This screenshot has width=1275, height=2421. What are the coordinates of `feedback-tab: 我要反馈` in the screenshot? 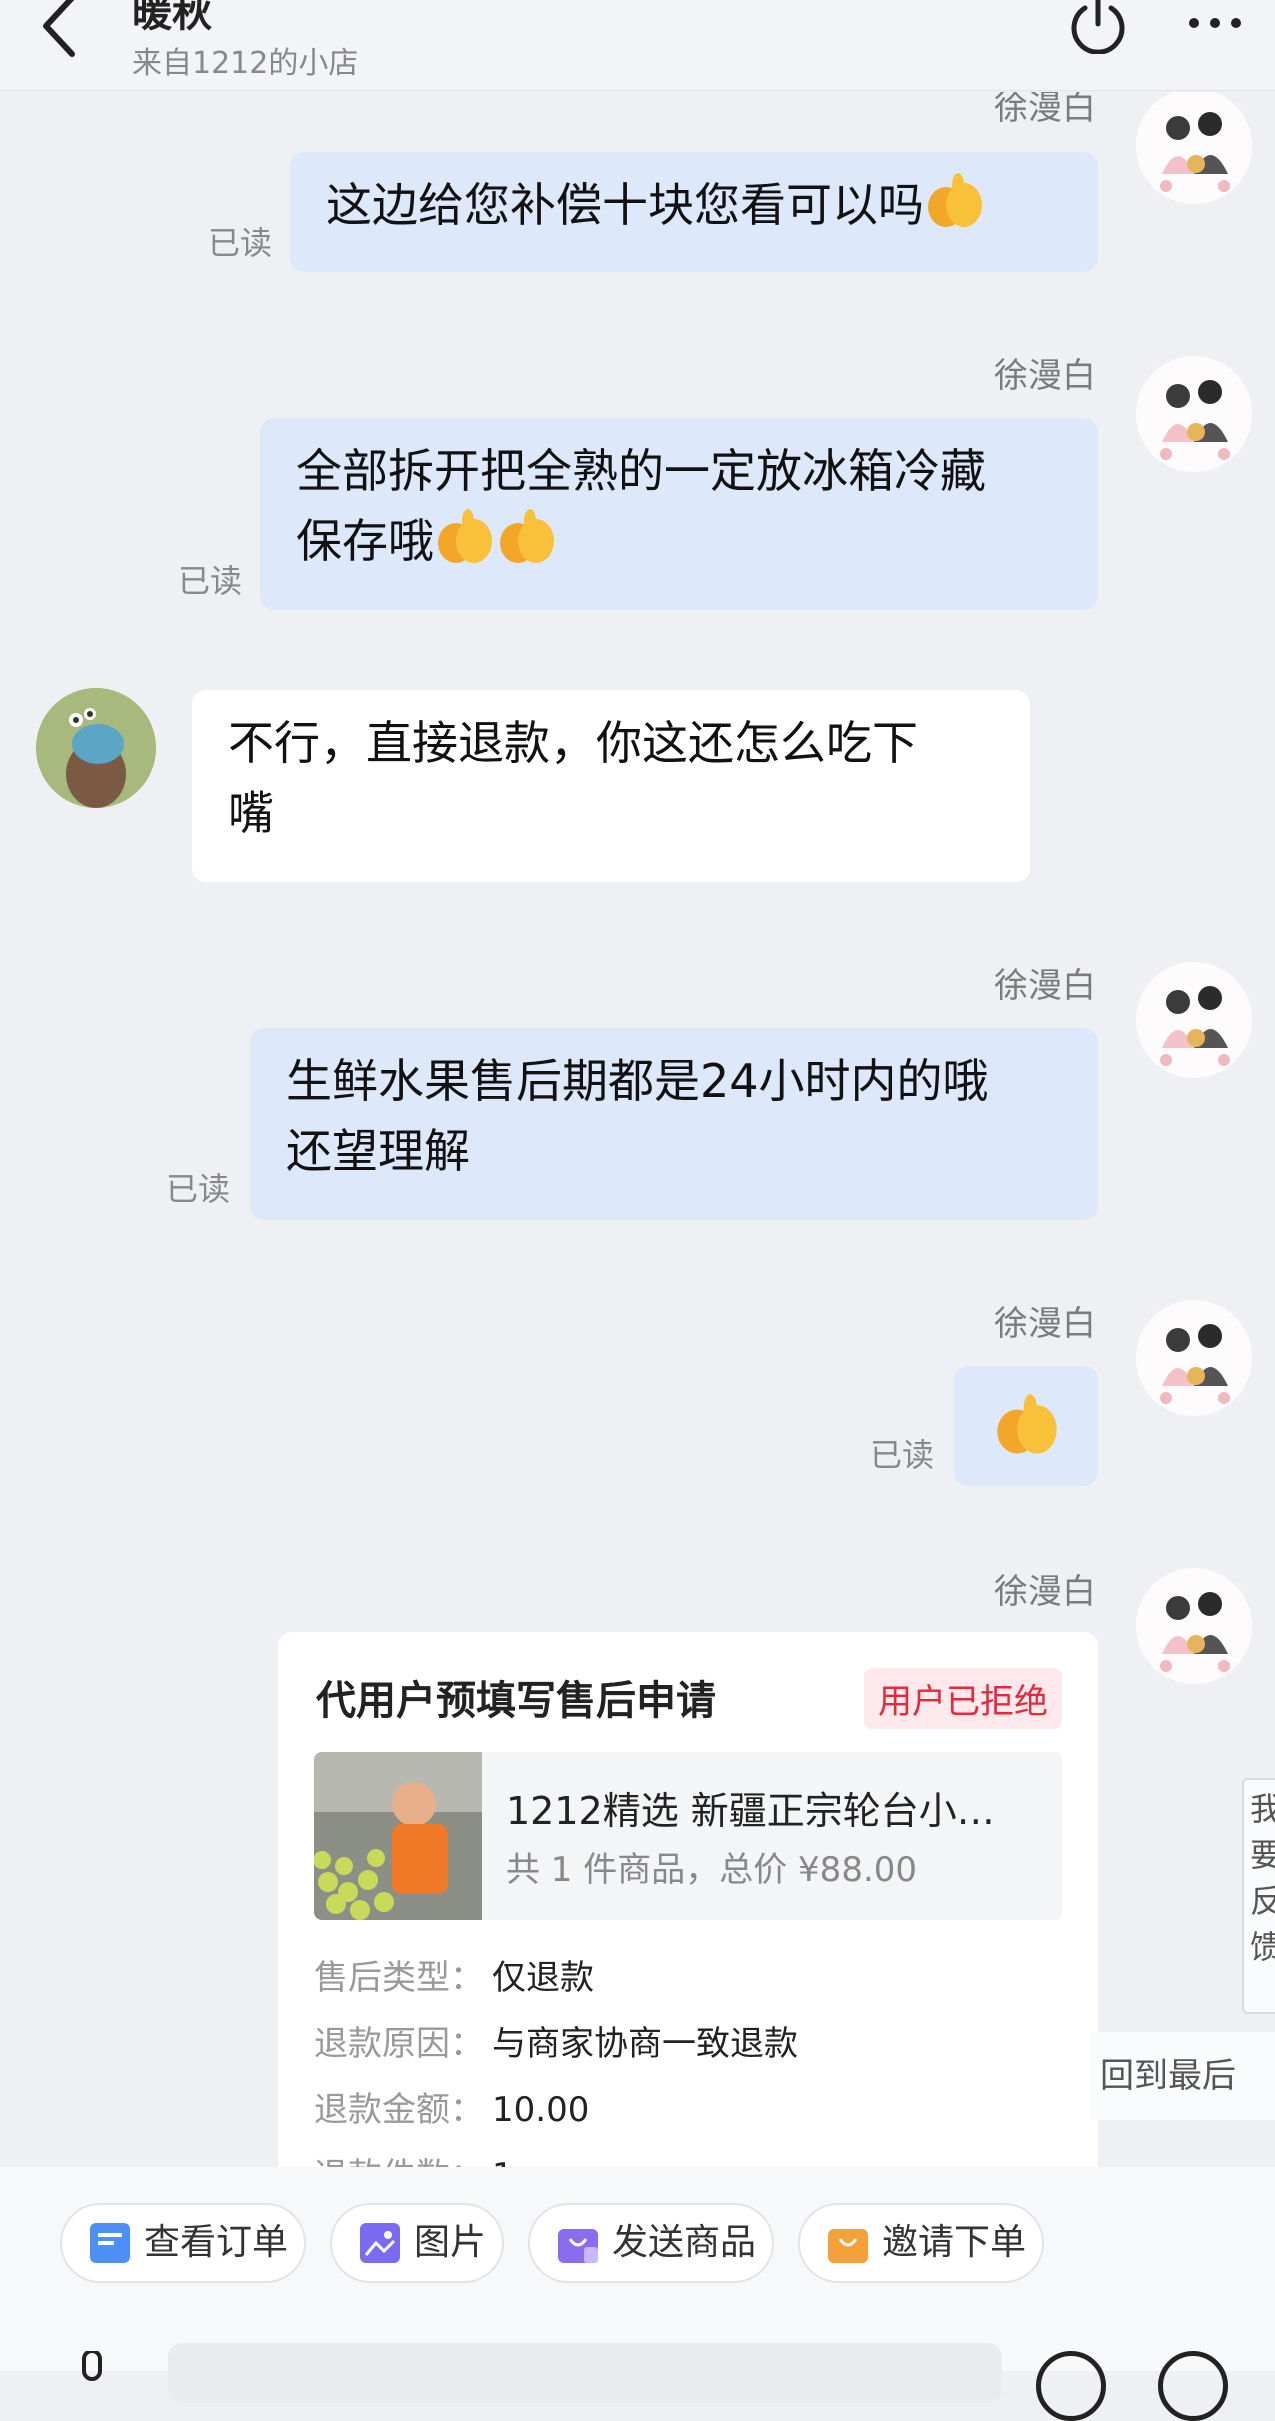 It's located at (1258, 1896).